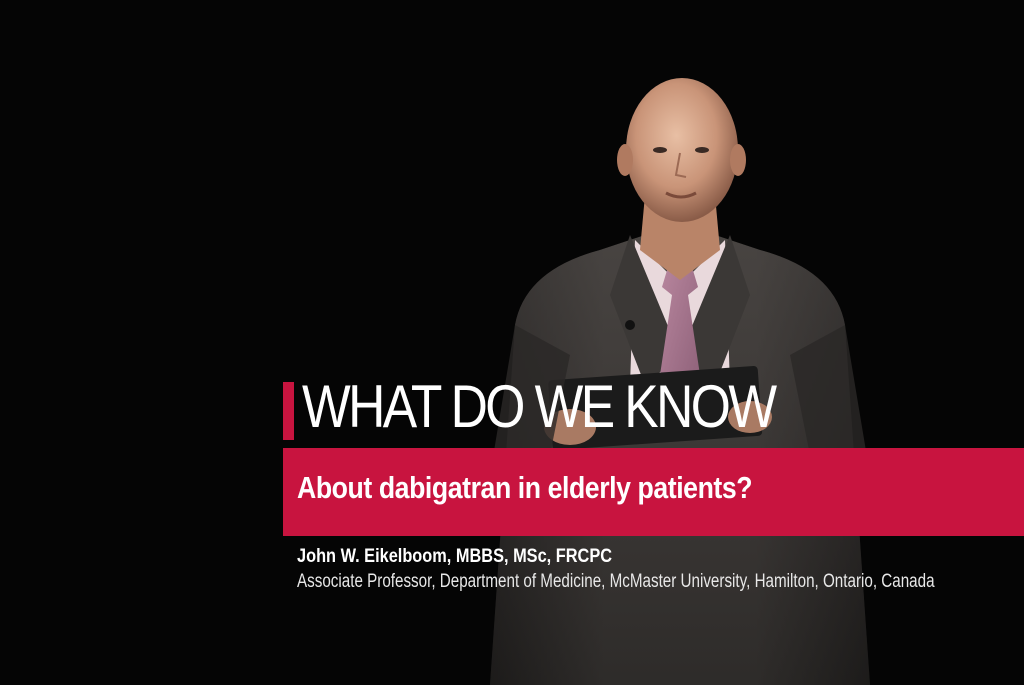 The height and width of the screenshot is (685, 1024). I want to click on headline: WHAT DO WE KNOW, so click(539, 406).